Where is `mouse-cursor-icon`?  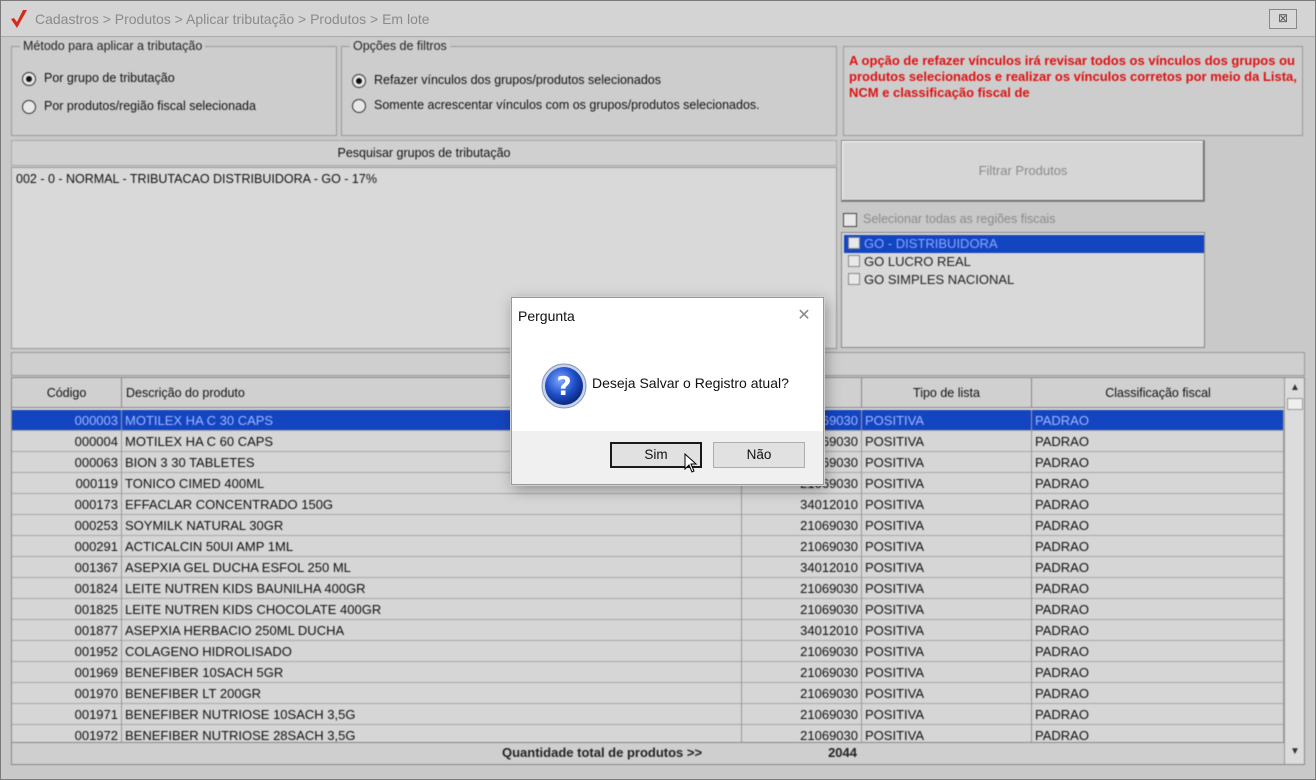
mouse-cursor-icon is located at coordinates (691, 463).